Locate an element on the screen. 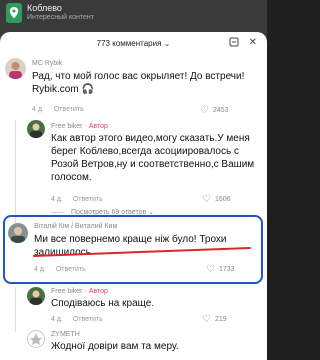 This screenshot has height=360, width=320. banner-title: Коблево is located at coordinates (44, 8).